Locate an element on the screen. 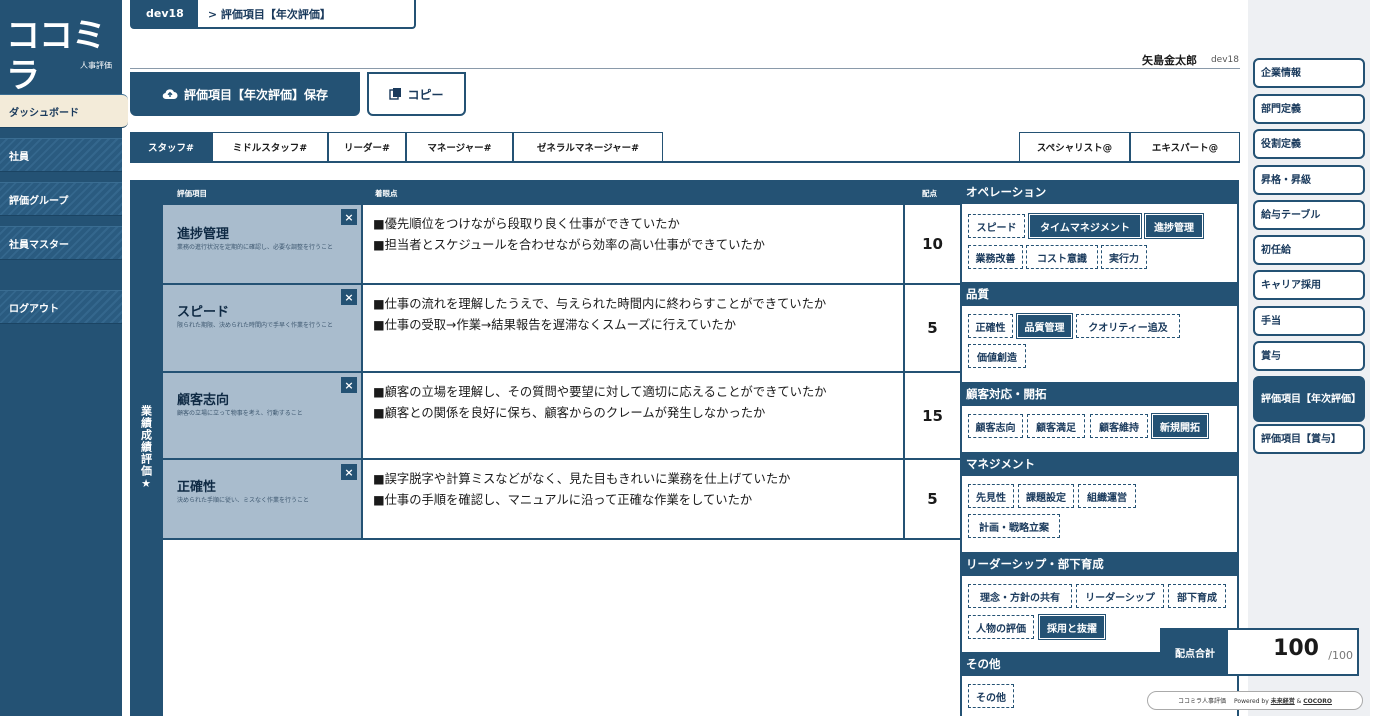 Image resolution: width=1377 pixels, height=724 pixels. right-nav-roles: 役割定義 is located at coordinates (1309, 144).